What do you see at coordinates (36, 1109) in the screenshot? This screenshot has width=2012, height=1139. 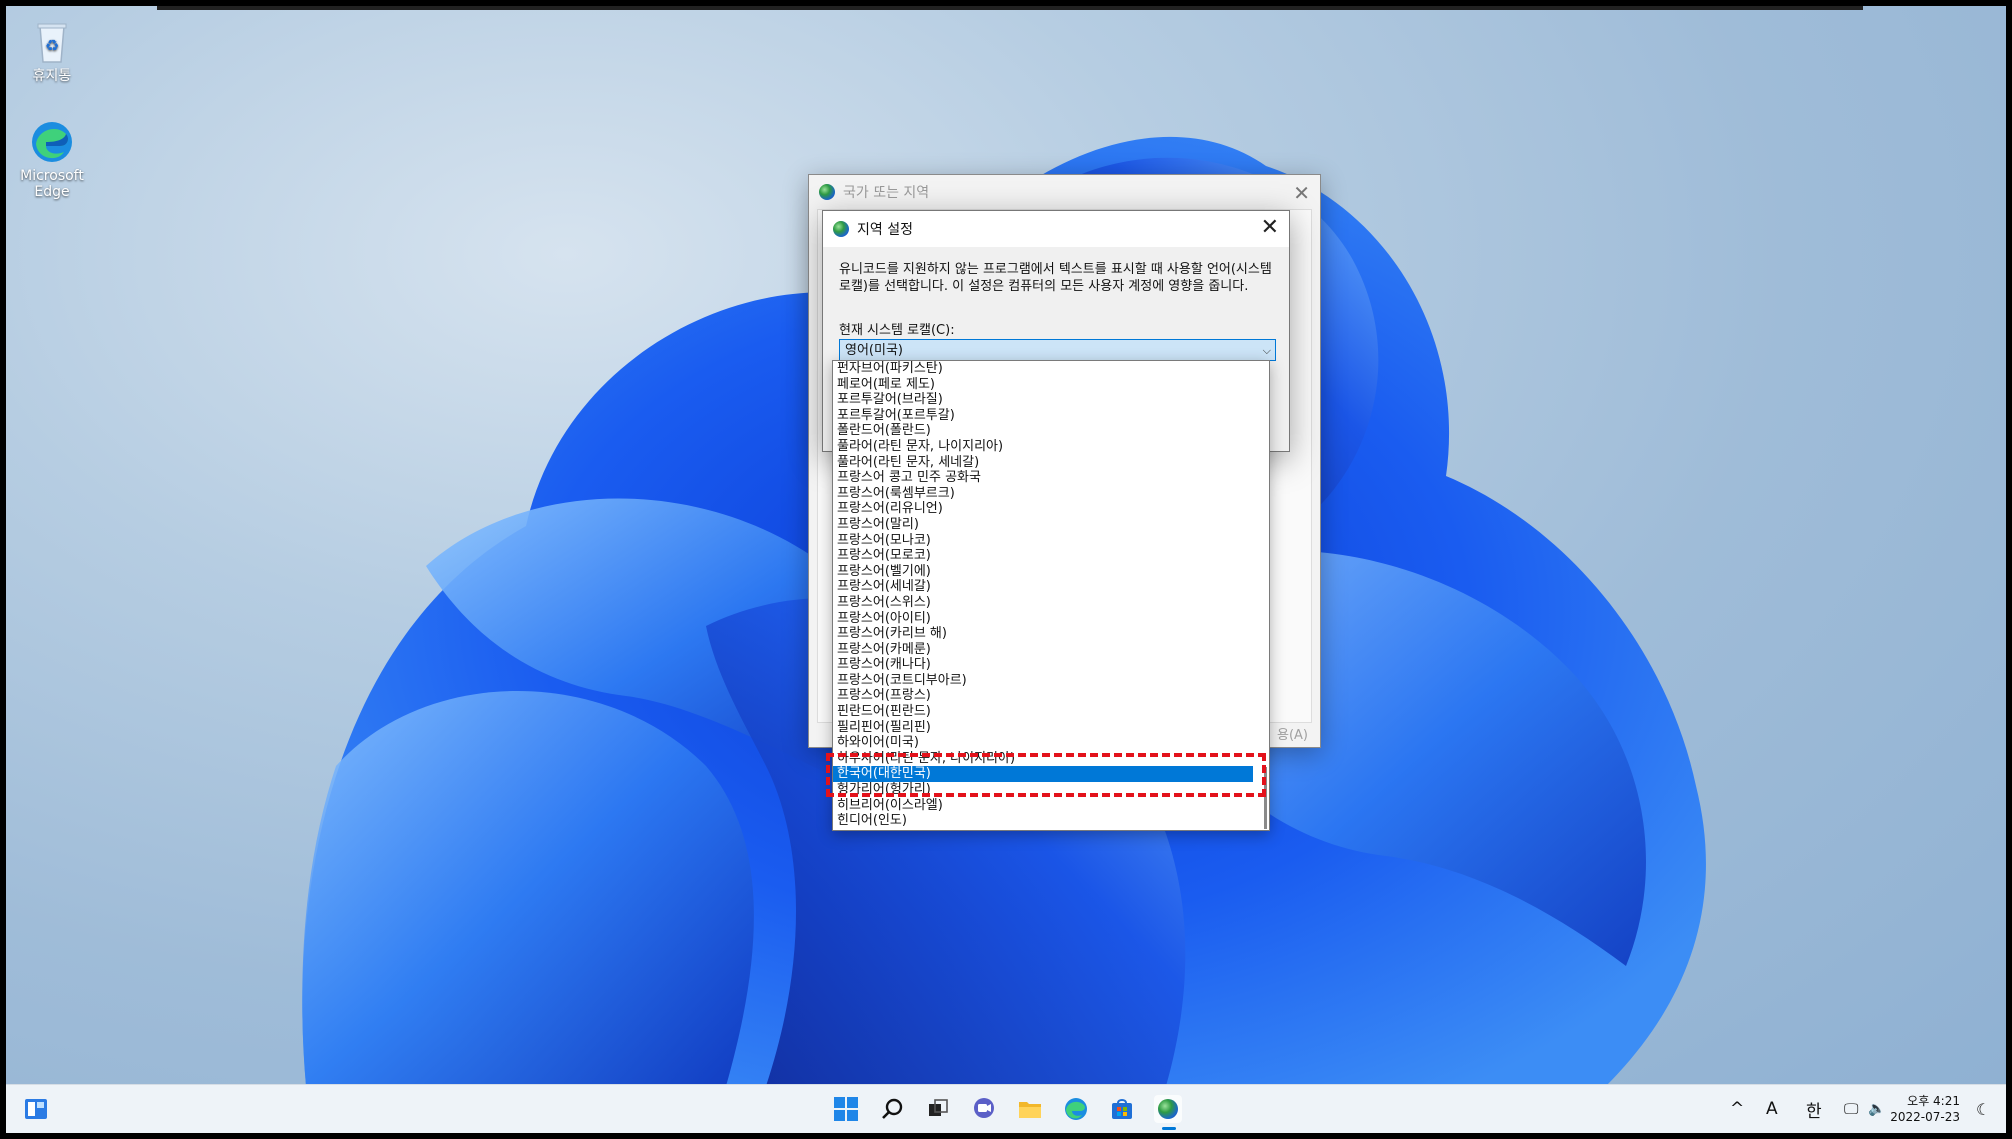 I see `widgets-icon` at bounding box center [36, 1109].